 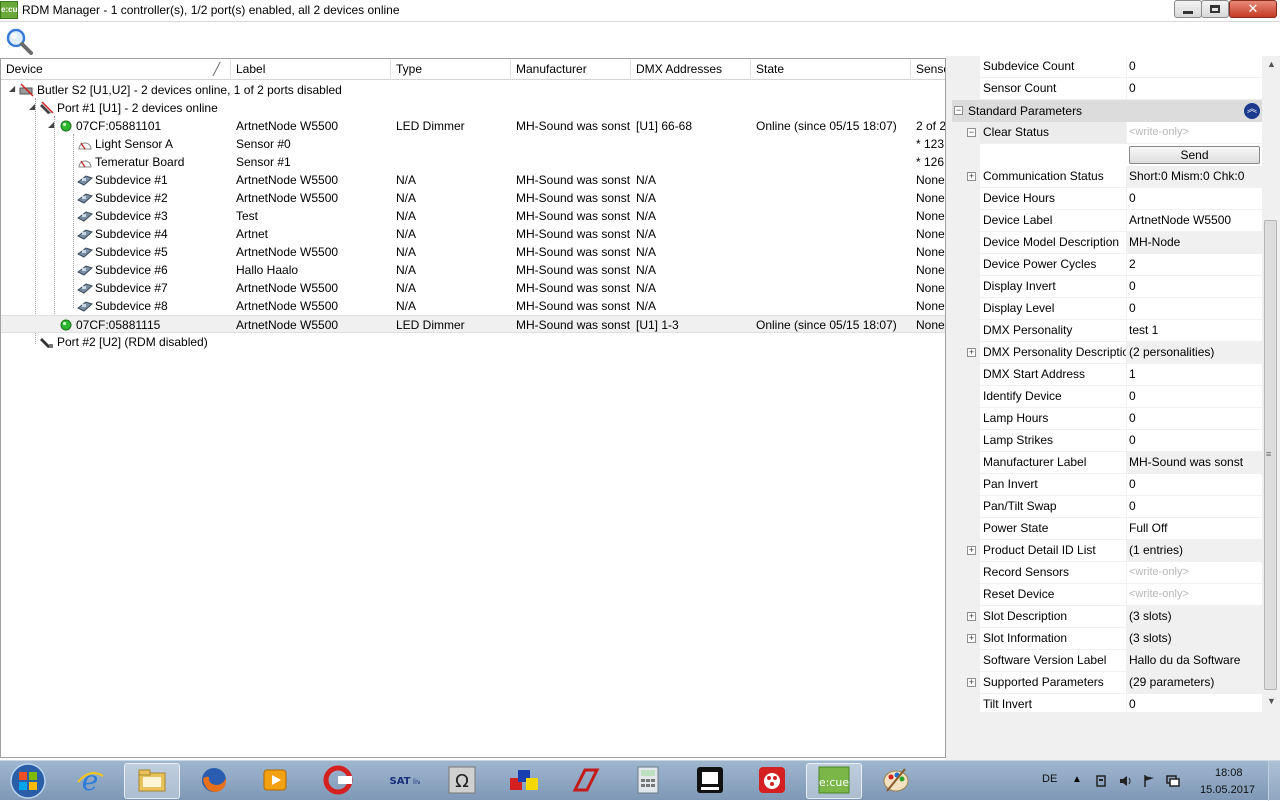 What do you see at coordinates (1107, 331) in the screenshot?
I see `property-row: DMX Personality test 1` at bounding box center [1107, 331].